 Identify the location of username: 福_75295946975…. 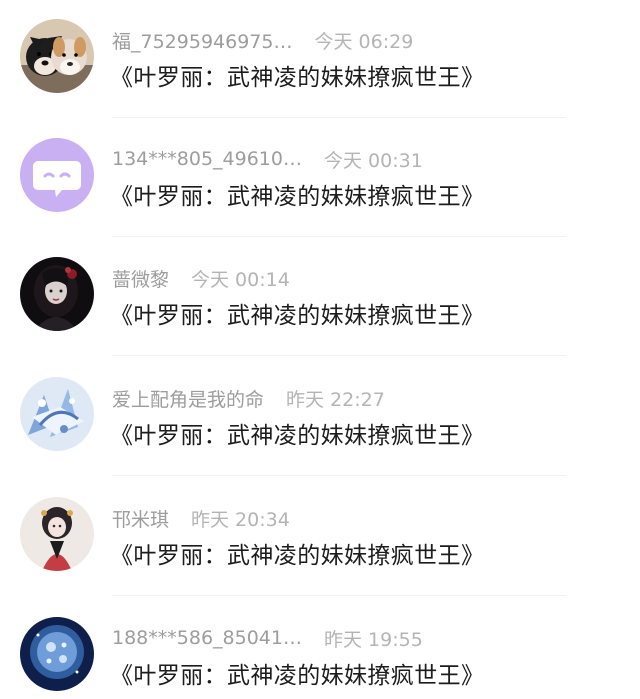
(202, 40).